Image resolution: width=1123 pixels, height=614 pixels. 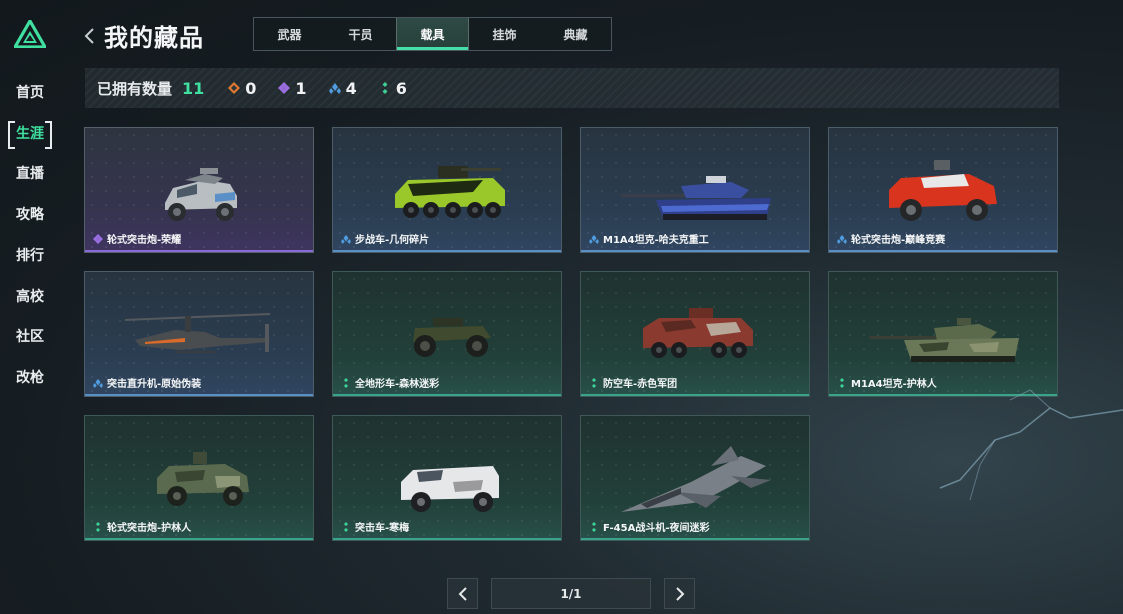 I want to click on sidebar-item-guide: 攻略, so click(x=30, y=214).